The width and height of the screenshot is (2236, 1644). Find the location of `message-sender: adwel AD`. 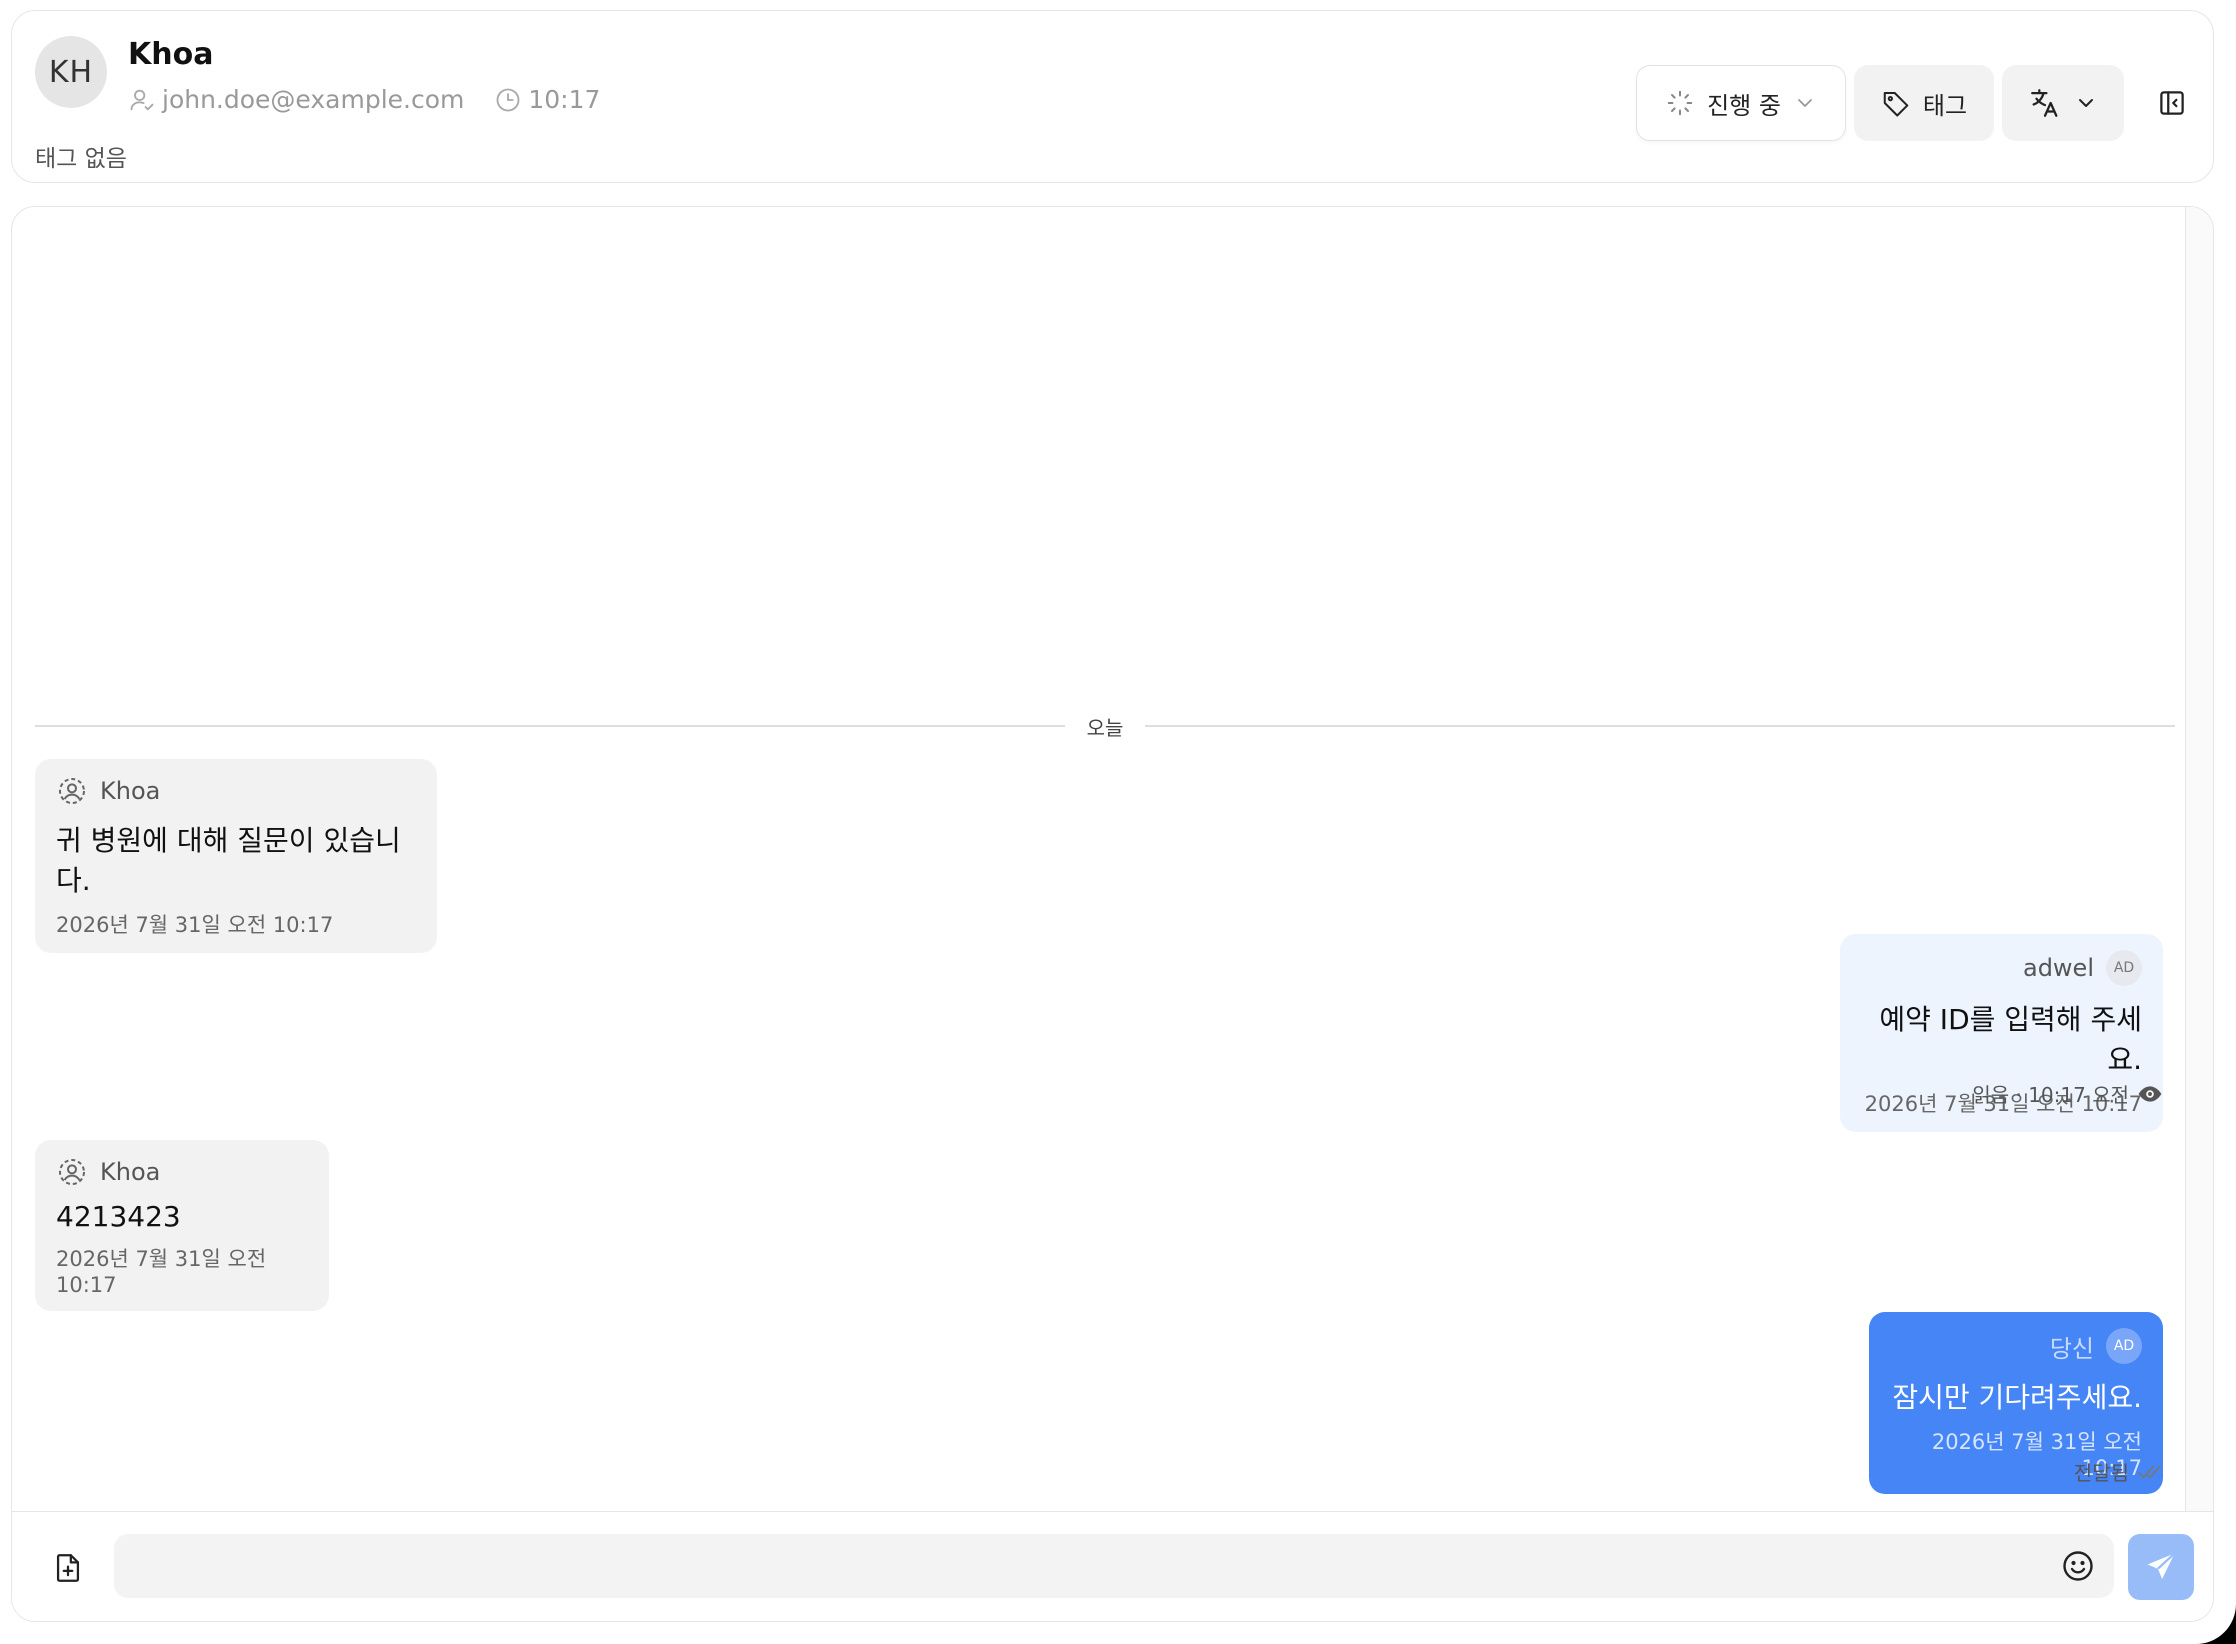

message-sender: adwel AD is located at coordinates (2001, 968).